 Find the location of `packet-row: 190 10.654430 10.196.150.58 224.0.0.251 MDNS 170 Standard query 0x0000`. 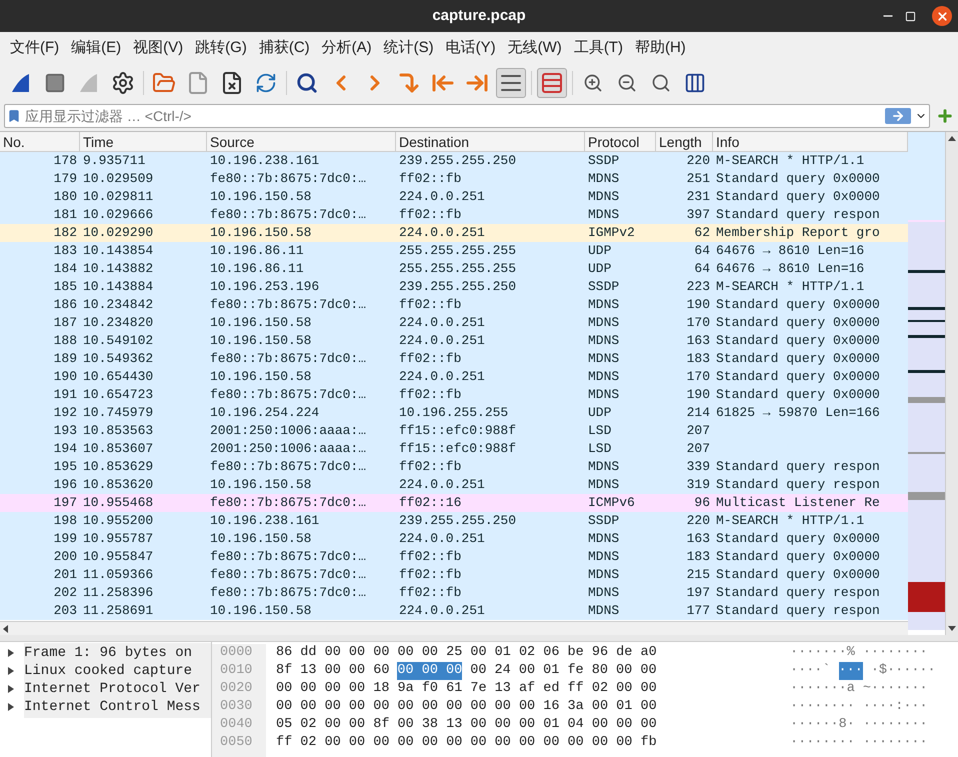

packet-row: 190 10.654430 10.196.150.58 224.0.0.251 MDNS 170 Standard query 0x0000 is located at coordinates (454, 377).